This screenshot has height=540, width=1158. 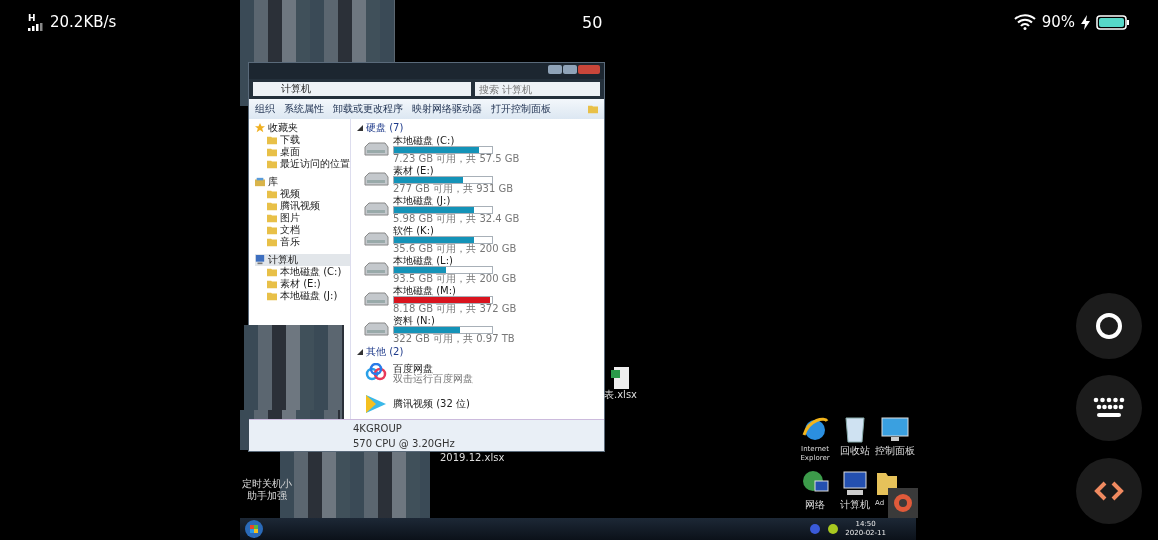 What do you see at coordinates (433, 379) in the screenshot?
I see `item-info: 双击运行百度网盘` at bounding box center [433, 379].